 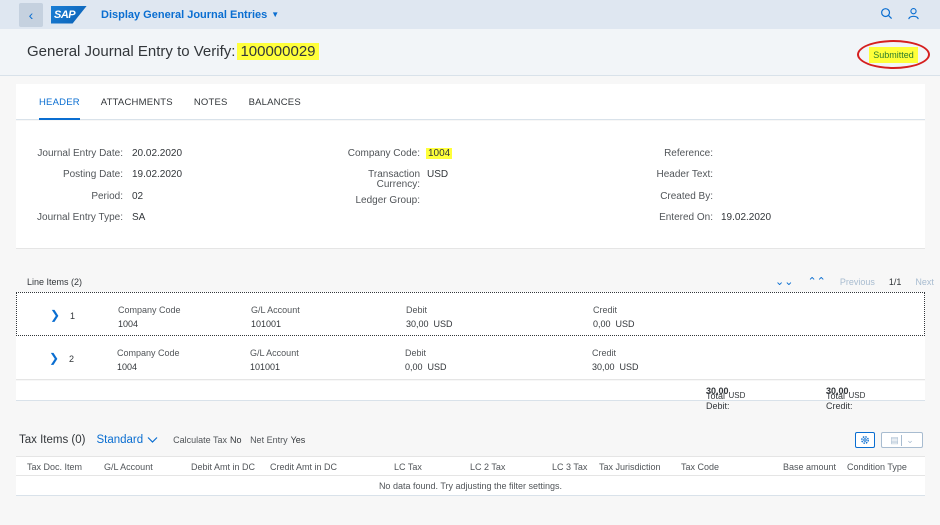 What do you see at coordinates (895, 281) in the screenshot?
I see `page-indicator: 1/1` at bounding box center [895, 281].